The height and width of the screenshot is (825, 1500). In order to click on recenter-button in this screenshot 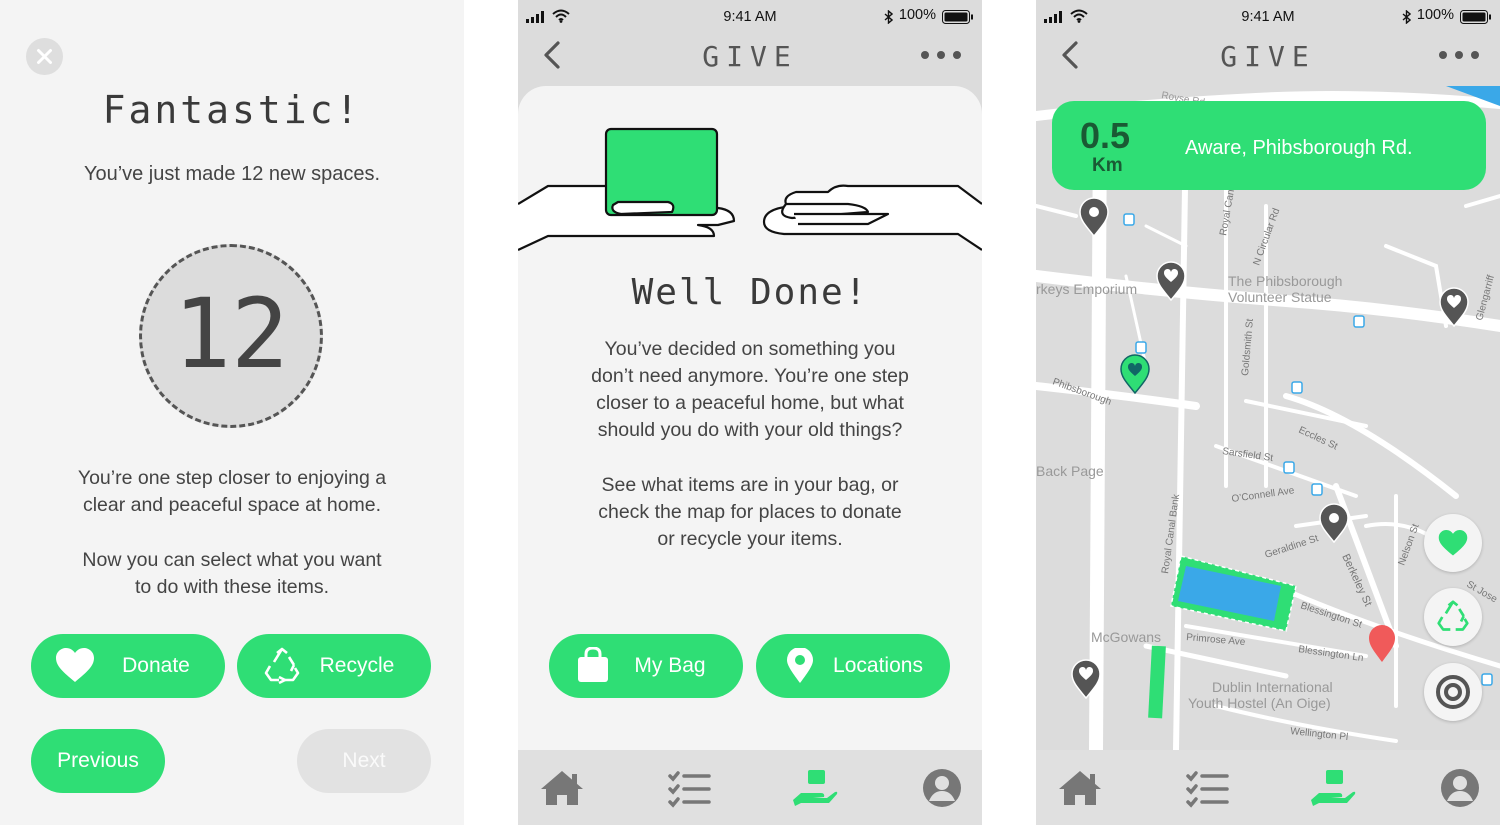, I will do `click(1453, 692)`.